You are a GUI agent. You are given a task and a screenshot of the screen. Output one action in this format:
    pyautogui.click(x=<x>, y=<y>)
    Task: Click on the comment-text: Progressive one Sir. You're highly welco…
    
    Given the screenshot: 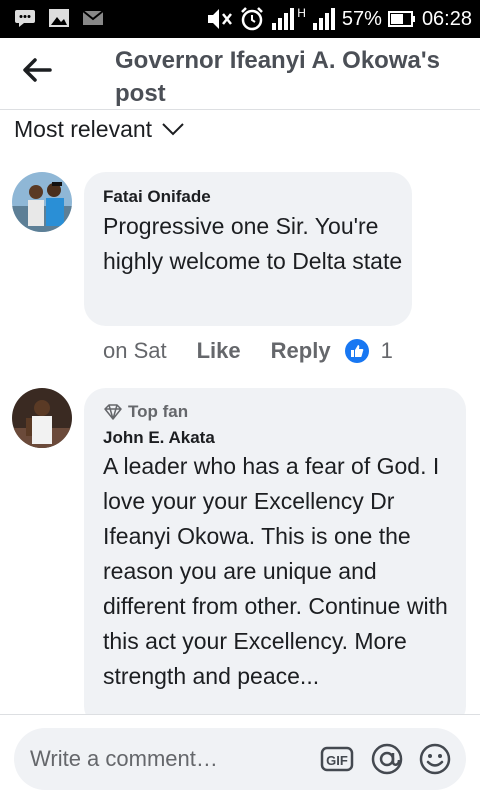 What is the action you would take?
    pyautogui.click(x=253, y=243)
    